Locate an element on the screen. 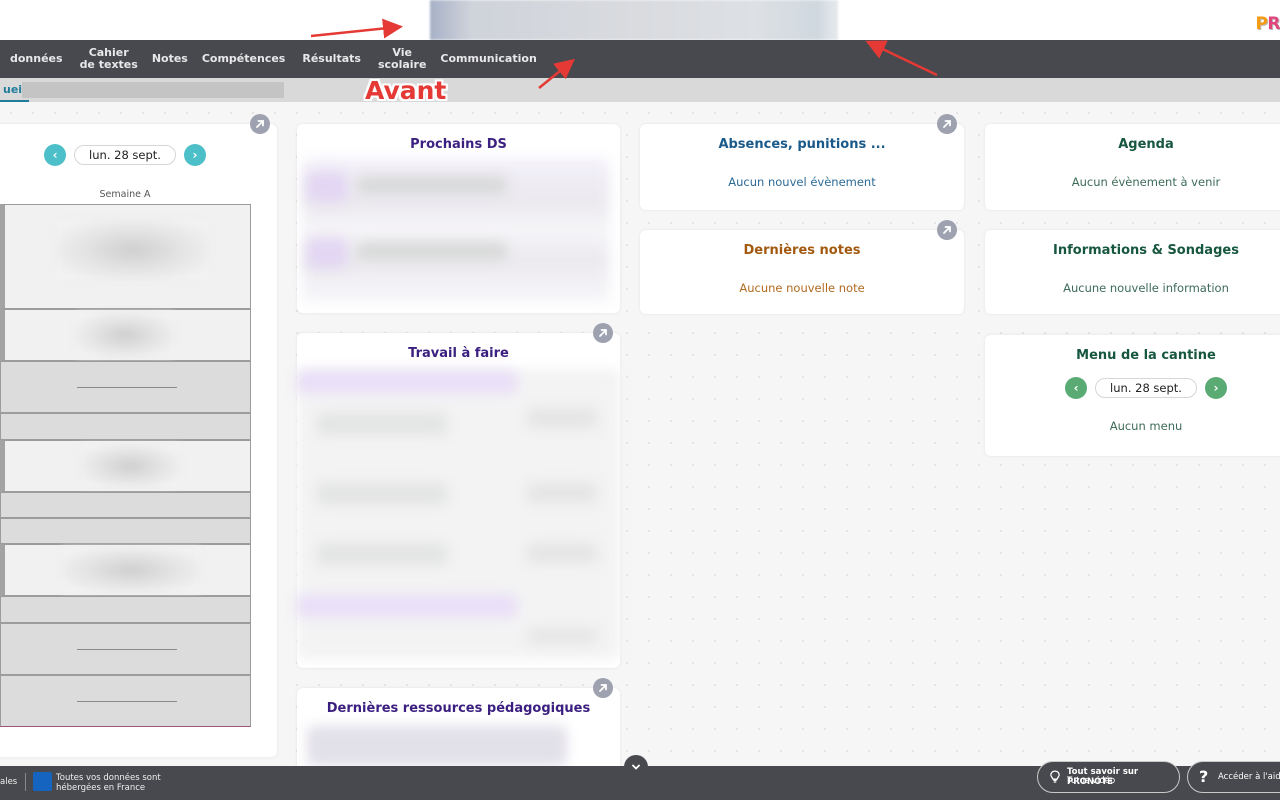 The image size is (1280, 800). timetable-date-field: lun. 28 sept. is located at coordinates (125, 155).